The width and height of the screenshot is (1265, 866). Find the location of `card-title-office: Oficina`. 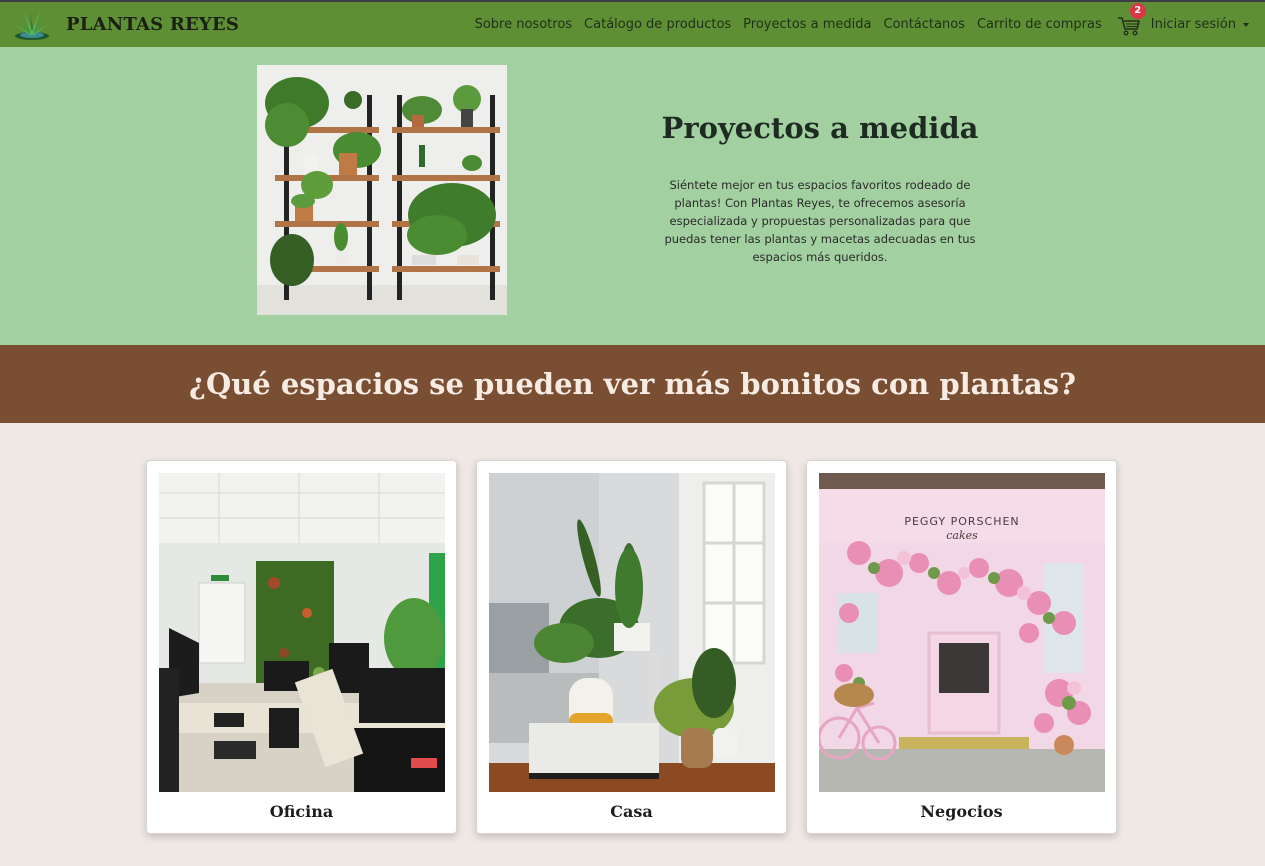

card-title-office: Oficina is located at coordinates (301, 811).